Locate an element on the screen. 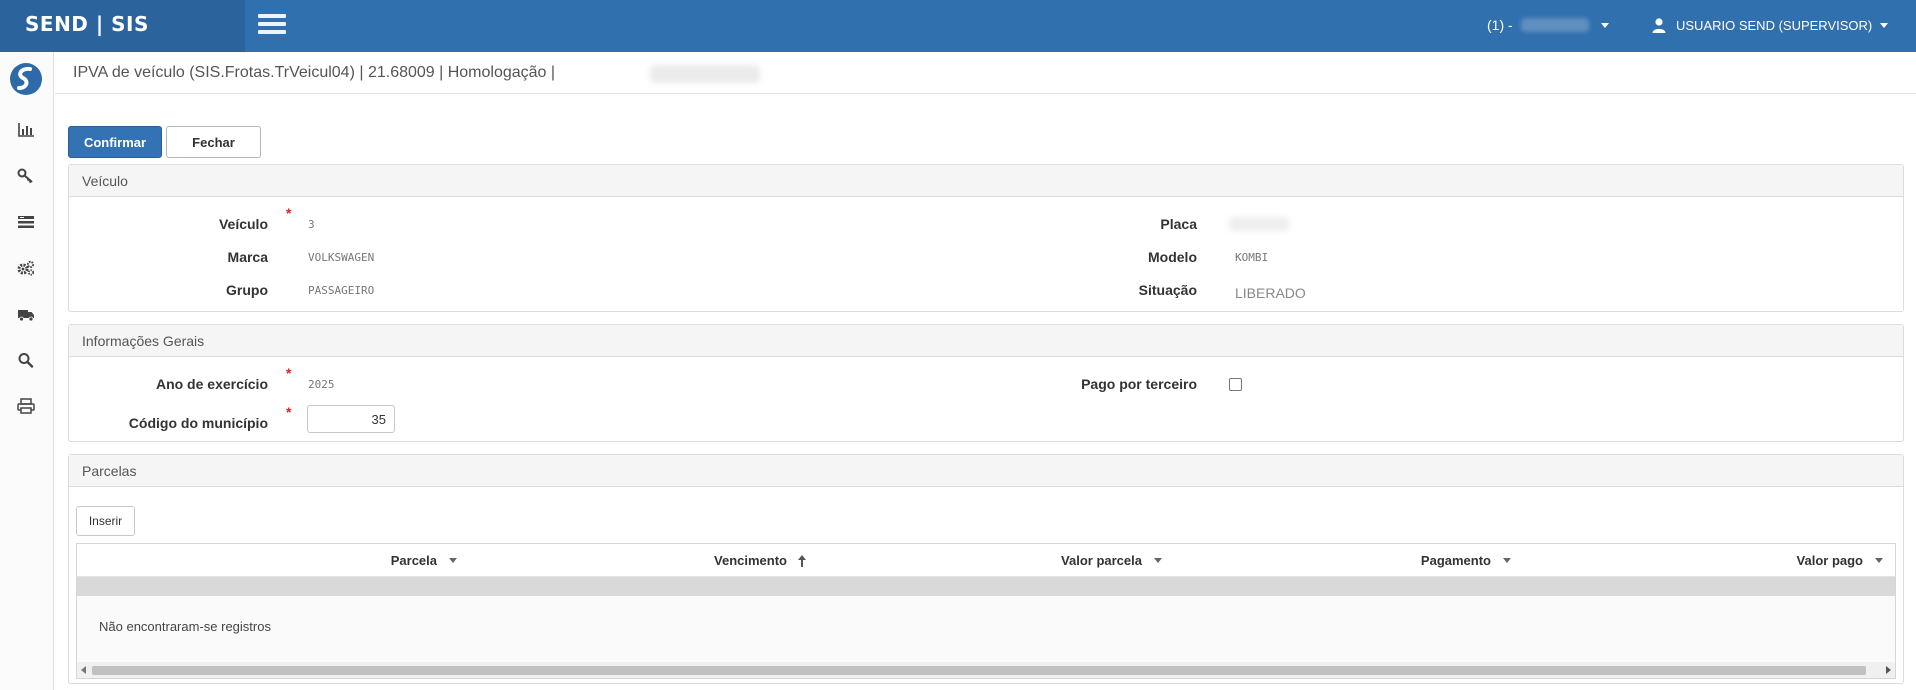 The width and height of the screenshot is (1916, 690). key-icon is located at coordinates (26, 176).